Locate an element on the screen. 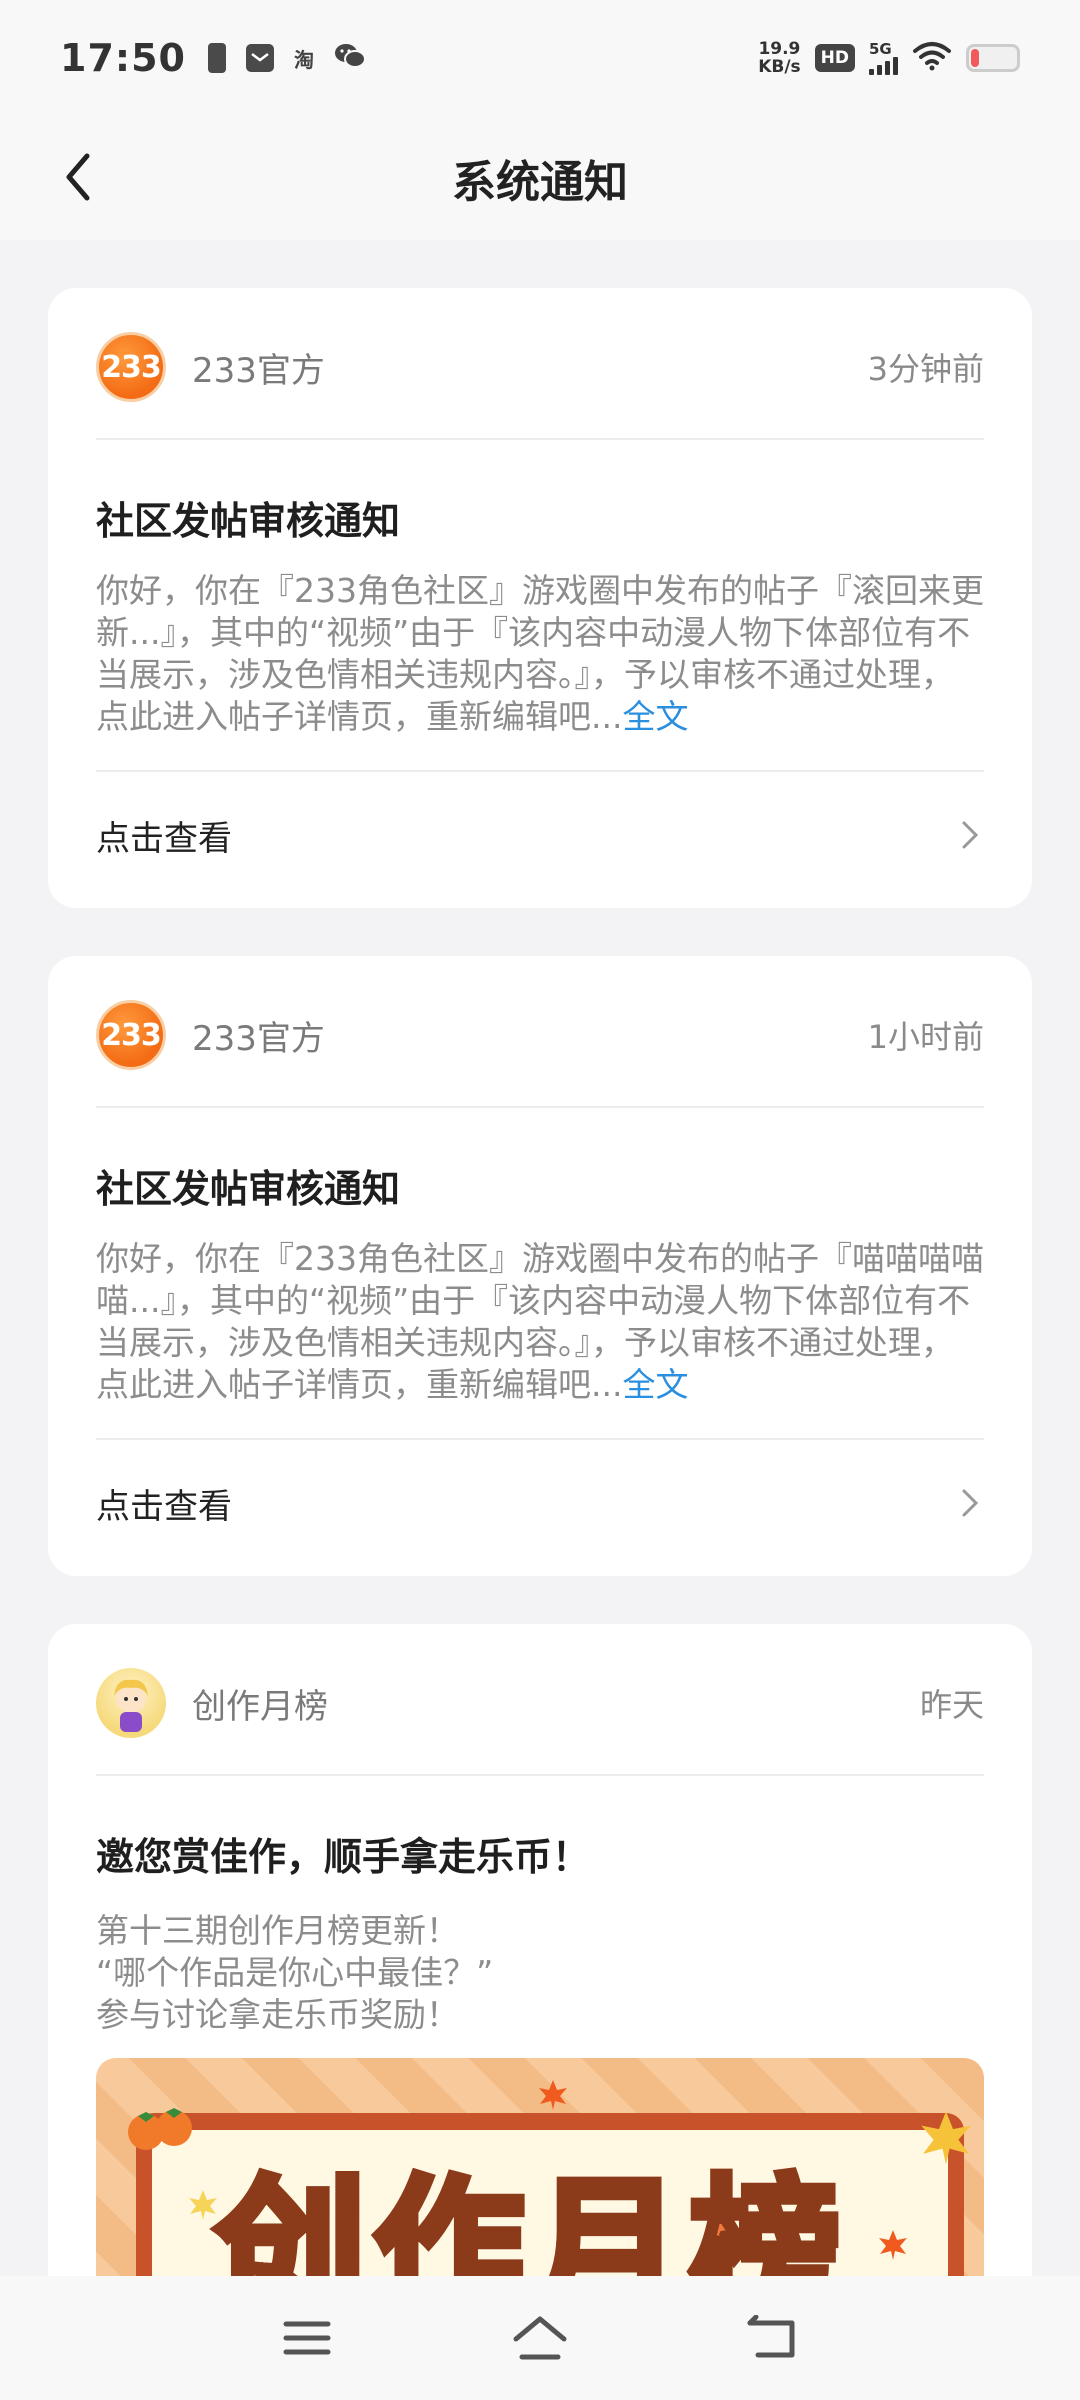 The width and height of the screenshot is (1080, 2400). yellow-leaf-icon is located at coordinates (946, 2138).